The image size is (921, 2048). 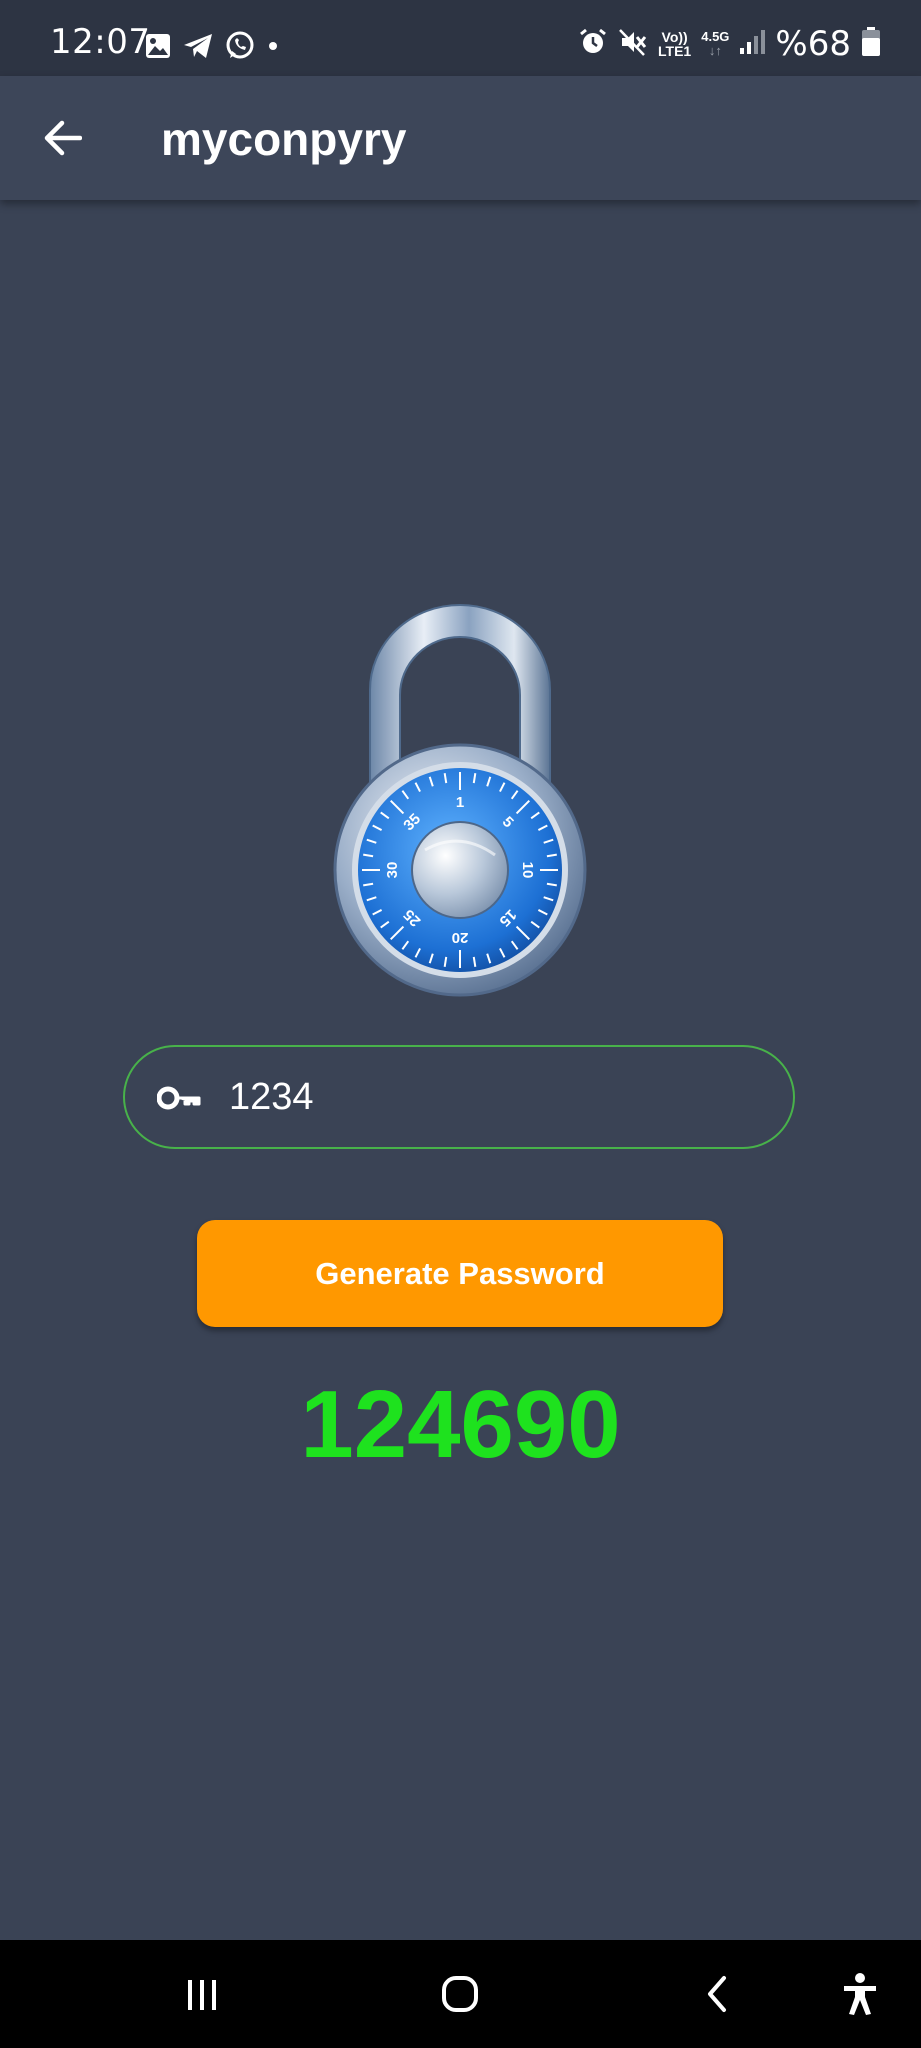 I want to click on volte-label: Vo)), so click(x=674, y=37).